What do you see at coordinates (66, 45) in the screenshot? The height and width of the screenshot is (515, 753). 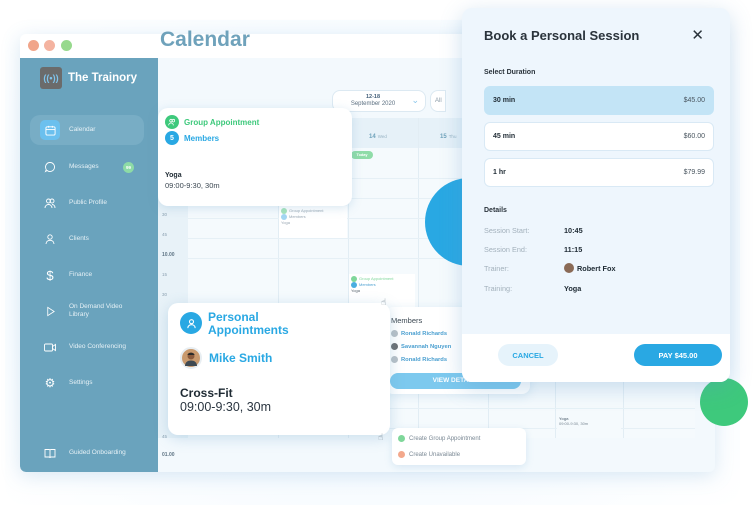 I see `maximize-window-button` at bounding box center [66, 45].